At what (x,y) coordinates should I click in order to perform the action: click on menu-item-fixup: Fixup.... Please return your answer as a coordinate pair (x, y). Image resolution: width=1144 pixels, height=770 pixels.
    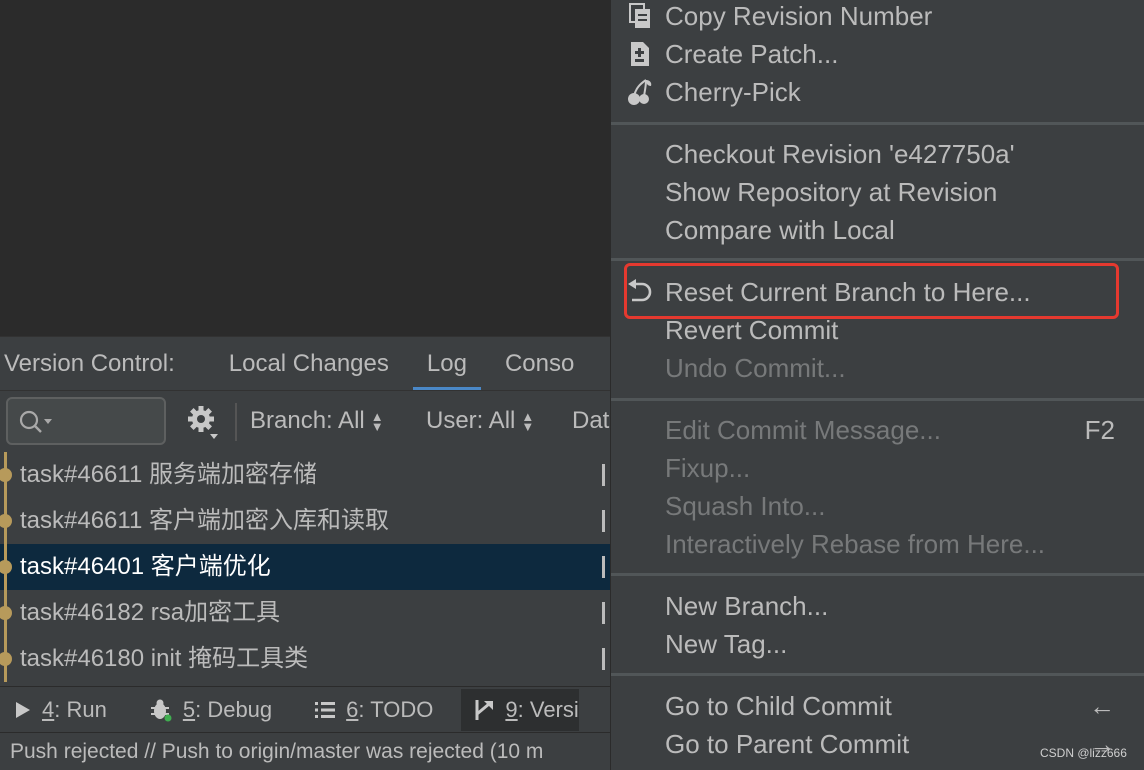
    Looking at the image, I should click on (877, 468).